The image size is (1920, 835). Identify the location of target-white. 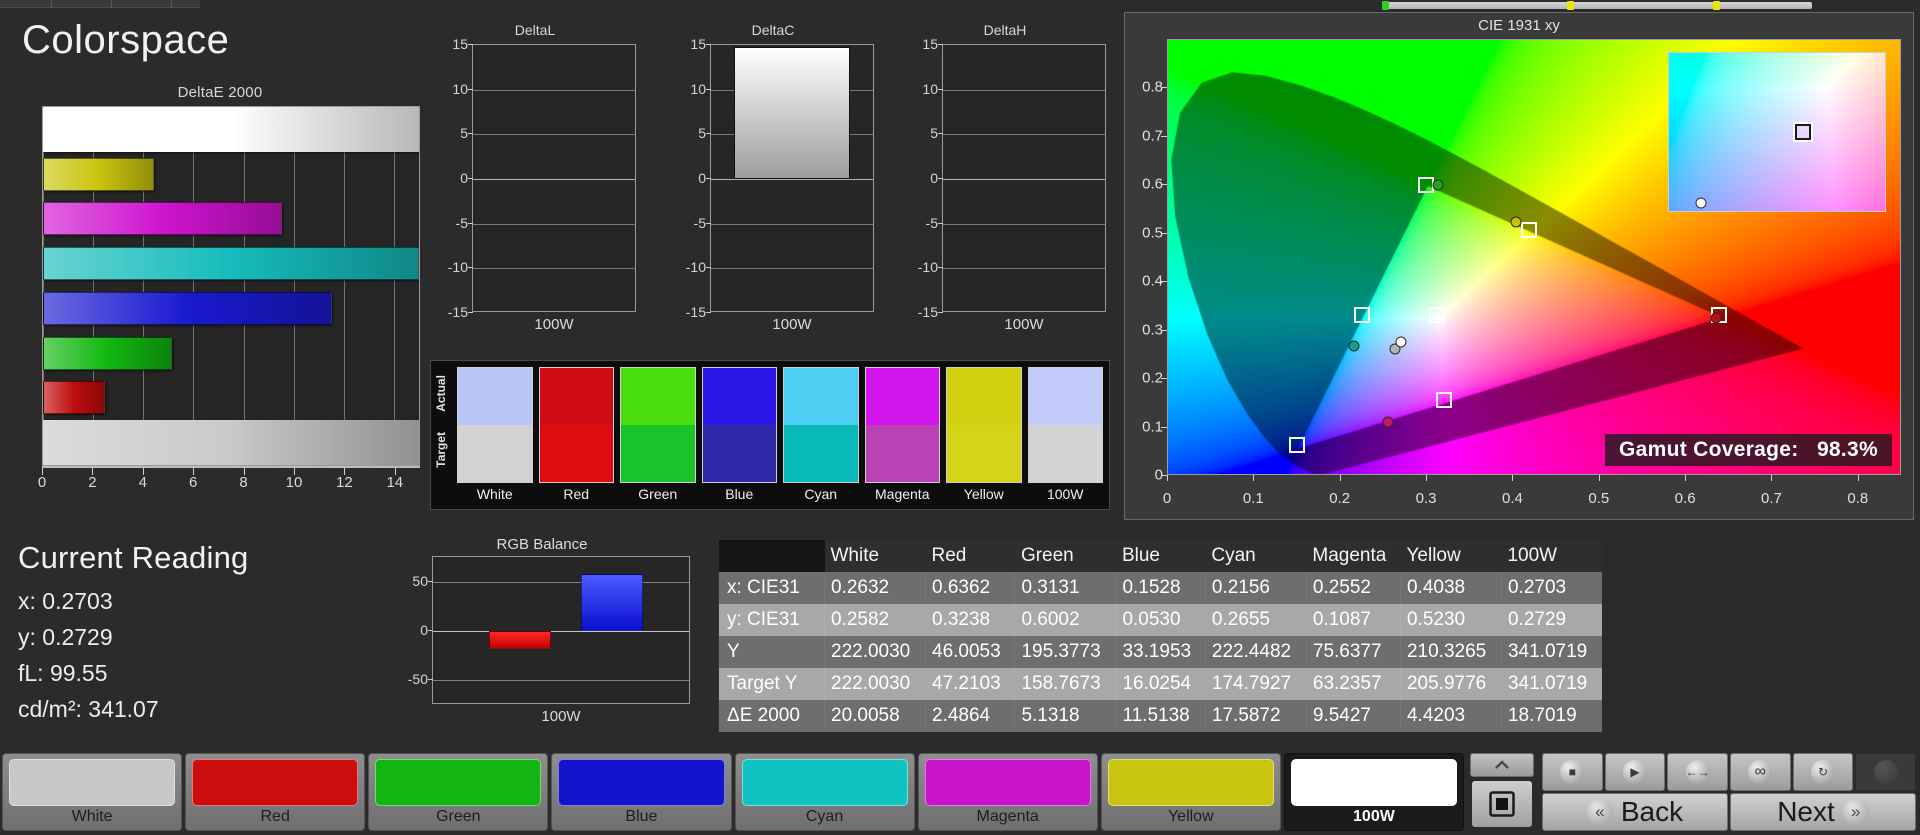
(1436, 315).